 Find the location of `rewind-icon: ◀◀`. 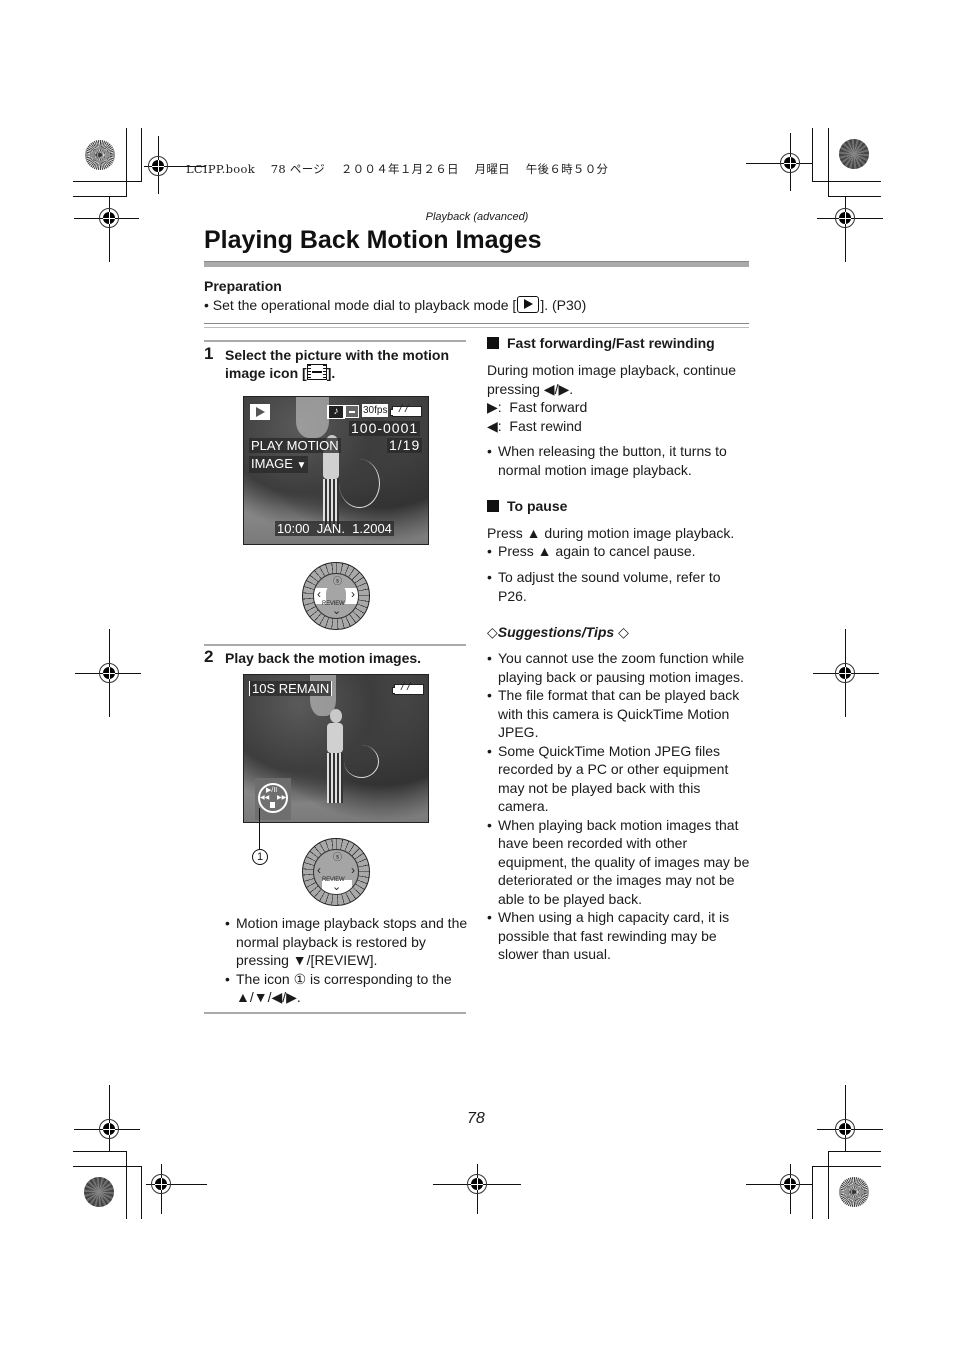

rewind-icon: ◀◀ is located at coordinates (265, 798).